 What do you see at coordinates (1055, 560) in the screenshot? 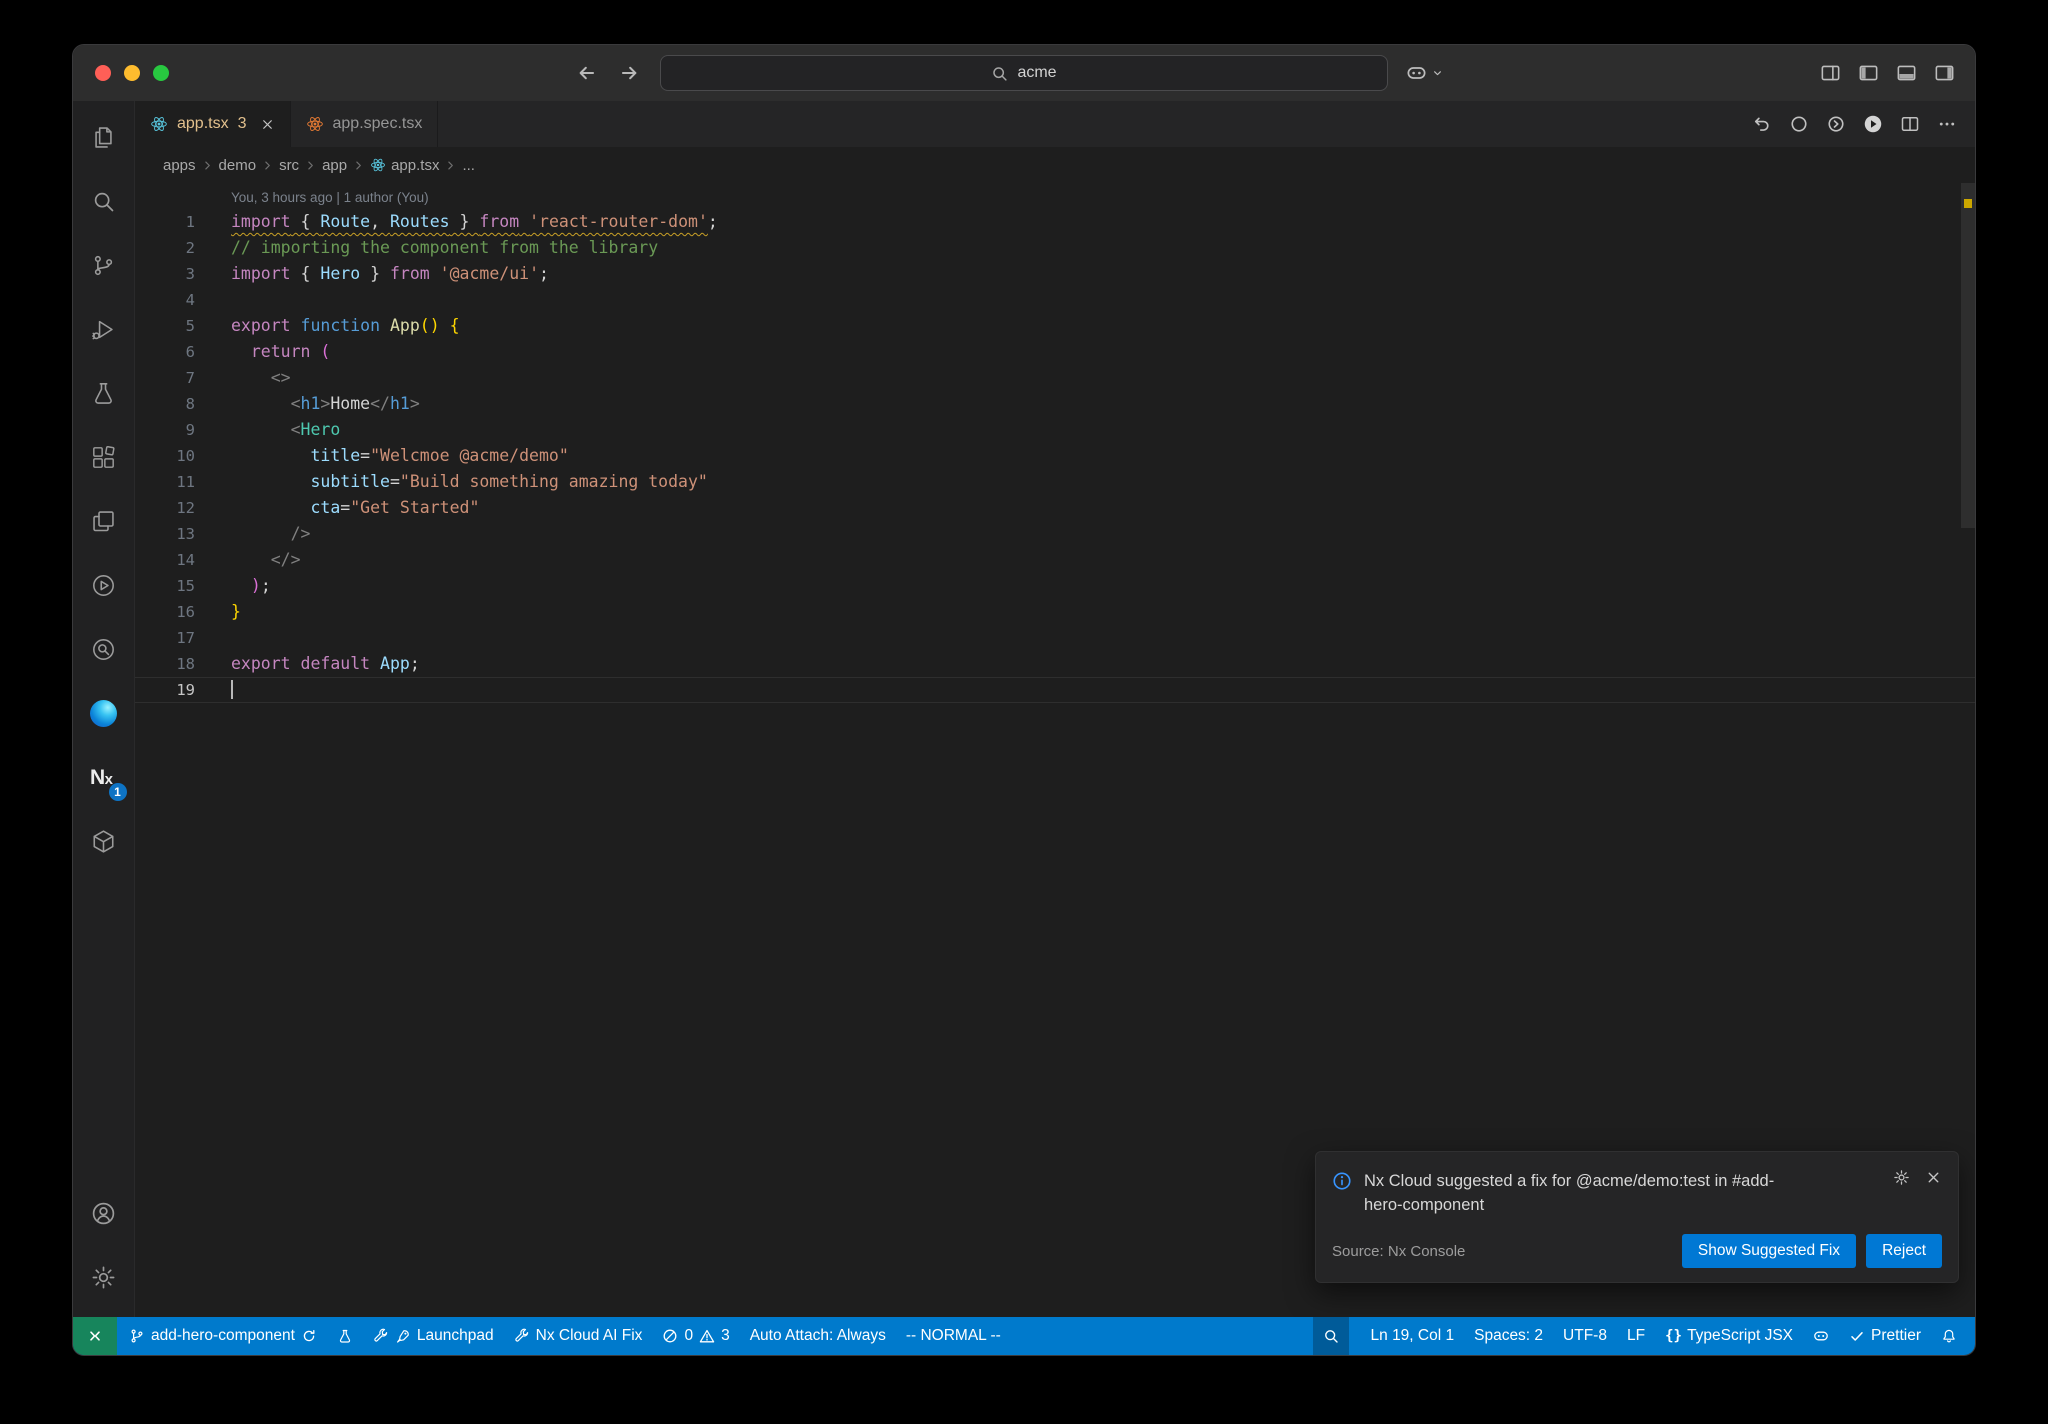
I see `code-line-14: 14 </>` at bounding box center [1055, 560].